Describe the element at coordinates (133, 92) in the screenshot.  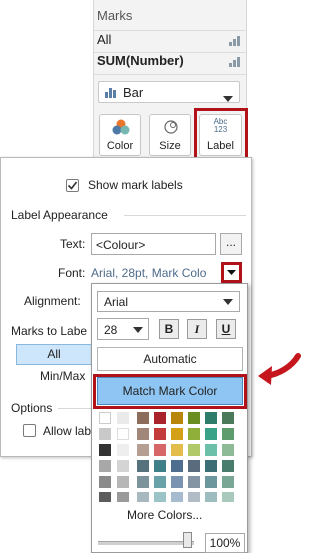
I see `mark-type-value: Bar` at that location.